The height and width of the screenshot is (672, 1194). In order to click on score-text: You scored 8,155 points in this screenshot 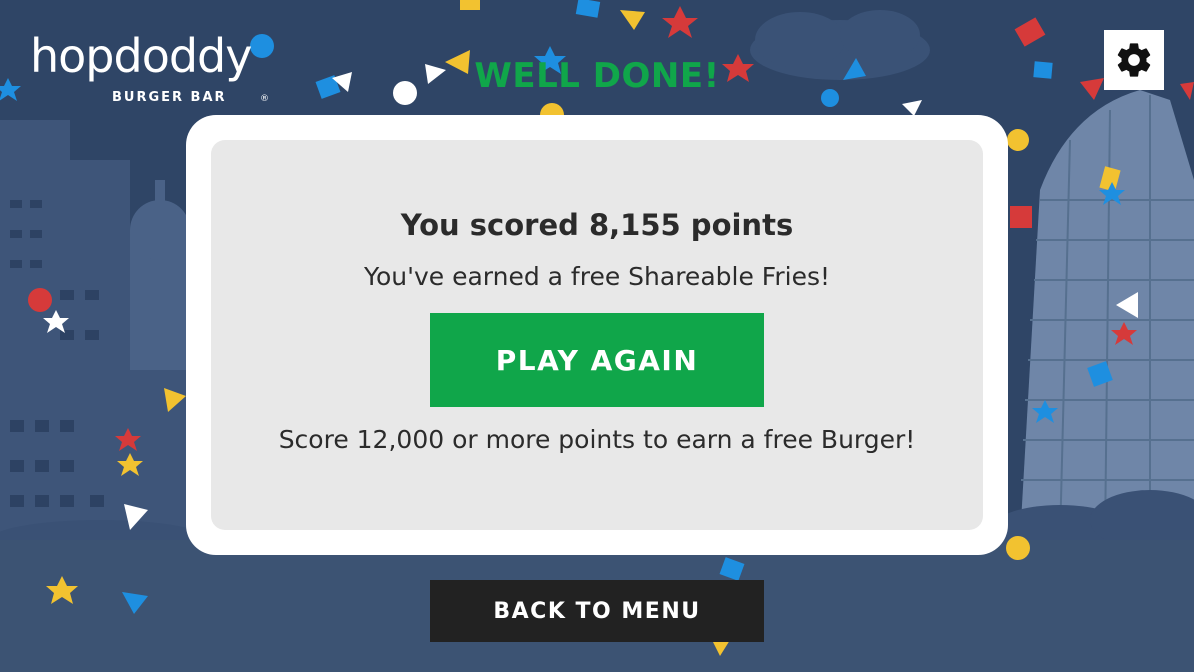, I will do `click(597, 225)`.